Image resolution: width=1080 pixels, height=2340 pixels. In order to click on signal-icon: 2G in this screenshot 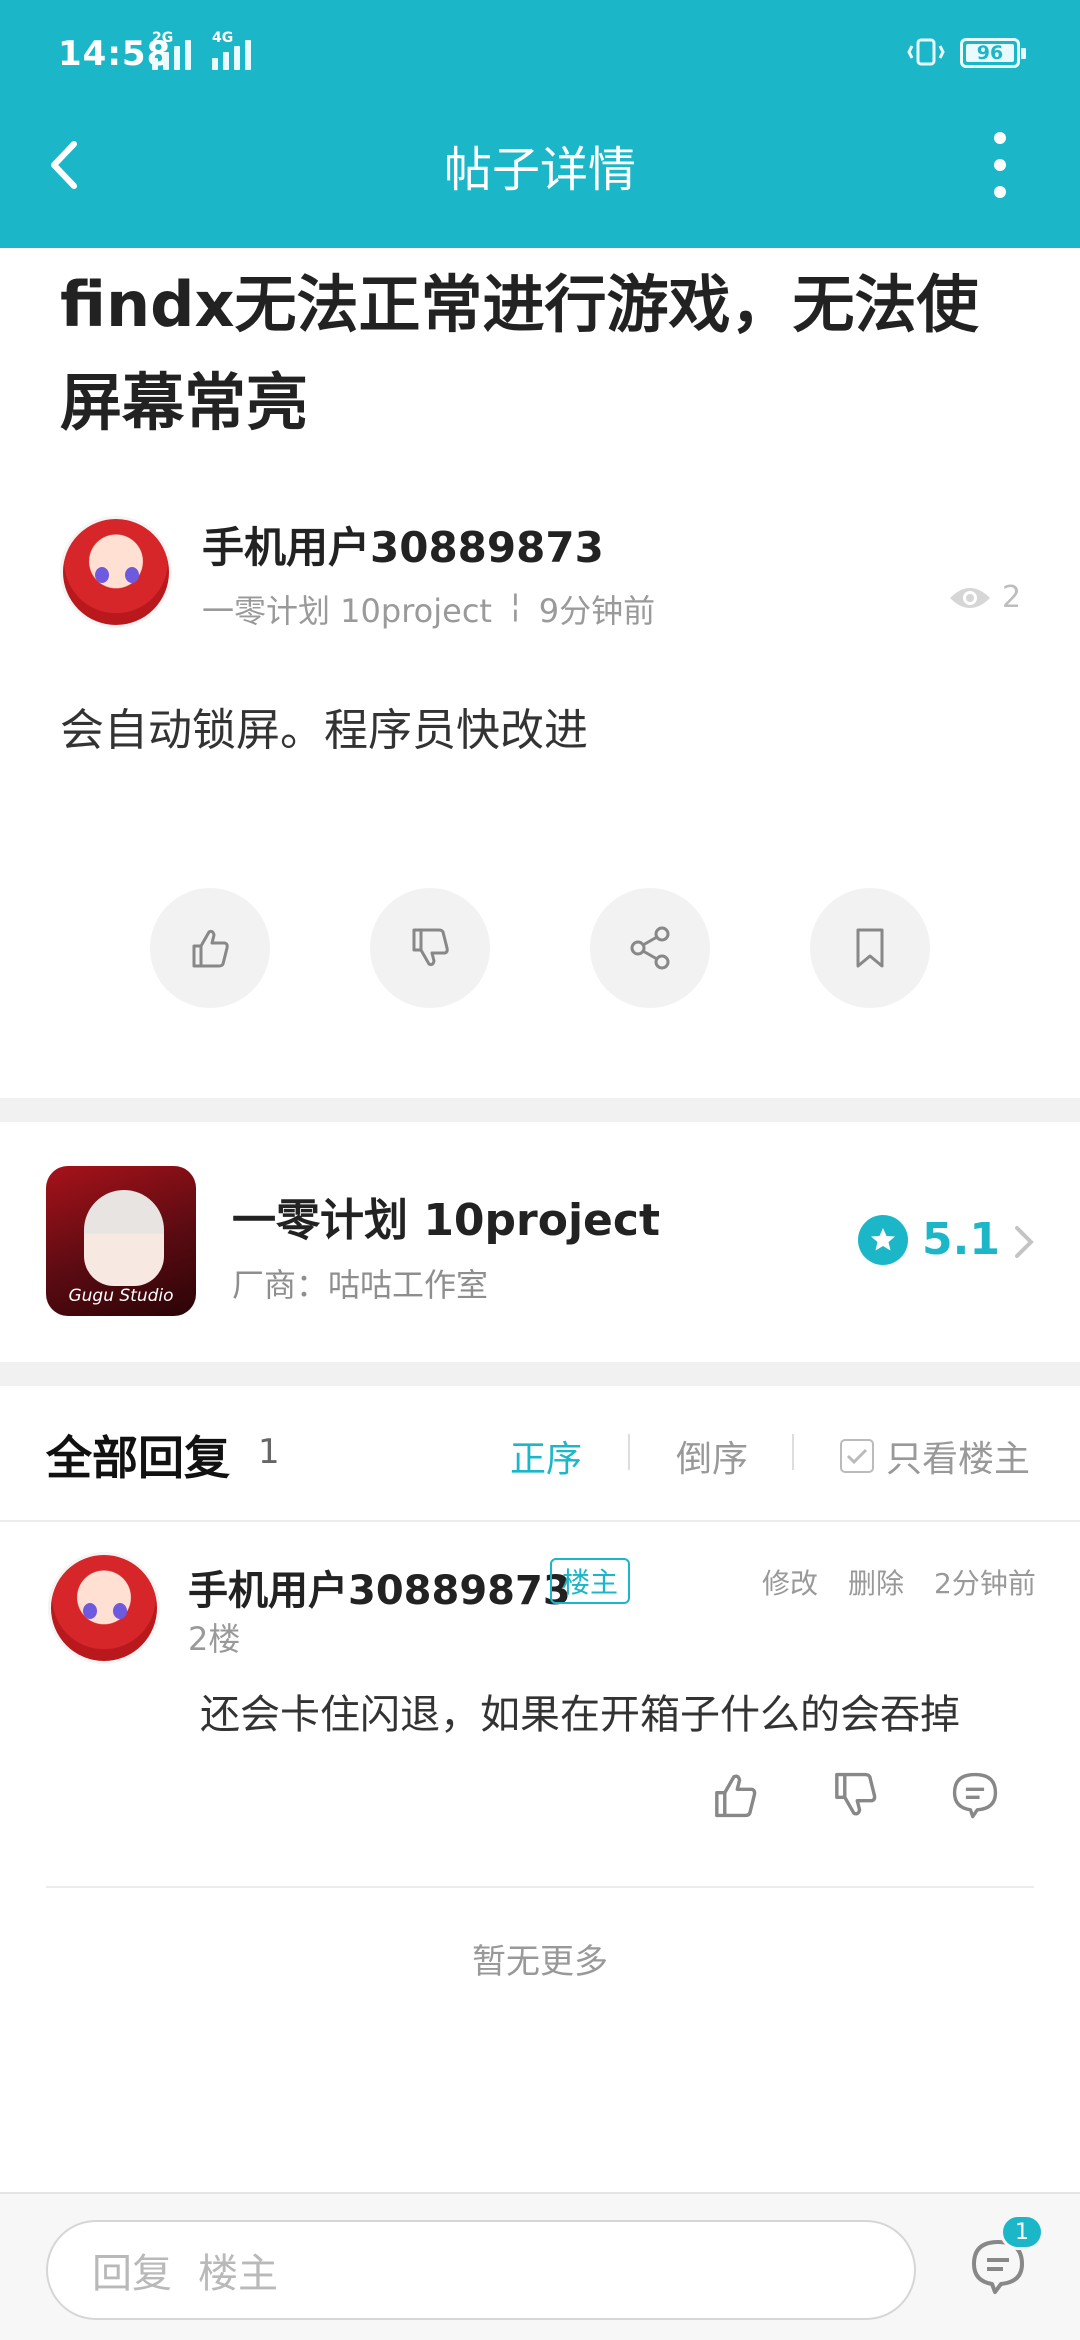, I will do `click(171, 50)`.